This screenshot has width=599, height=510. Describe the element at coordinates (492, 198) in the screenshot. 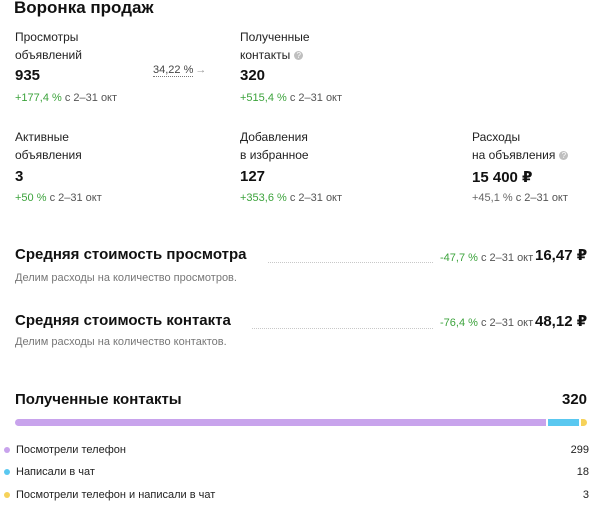

I see `metric-expenses-delta: +45,1 %` at that location.